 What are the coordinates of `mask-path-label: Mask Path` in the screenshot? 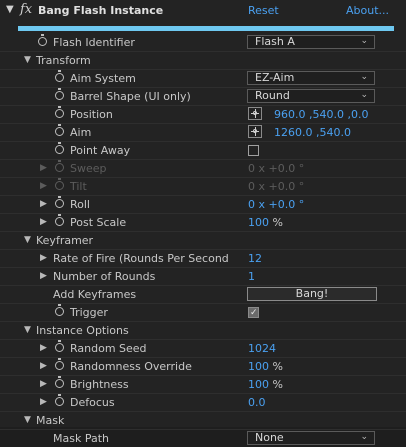 It's located at (81, 438).